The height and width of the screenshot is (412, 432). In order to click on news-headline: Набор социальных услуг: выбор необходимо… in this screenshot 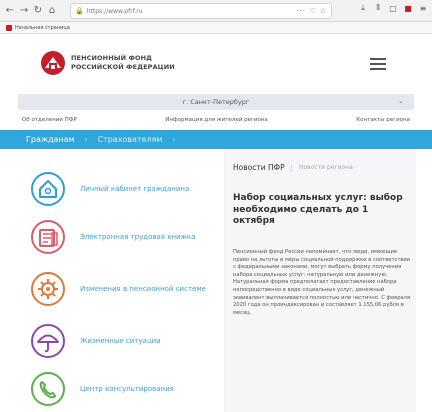, I will do `click(323, 210)`.